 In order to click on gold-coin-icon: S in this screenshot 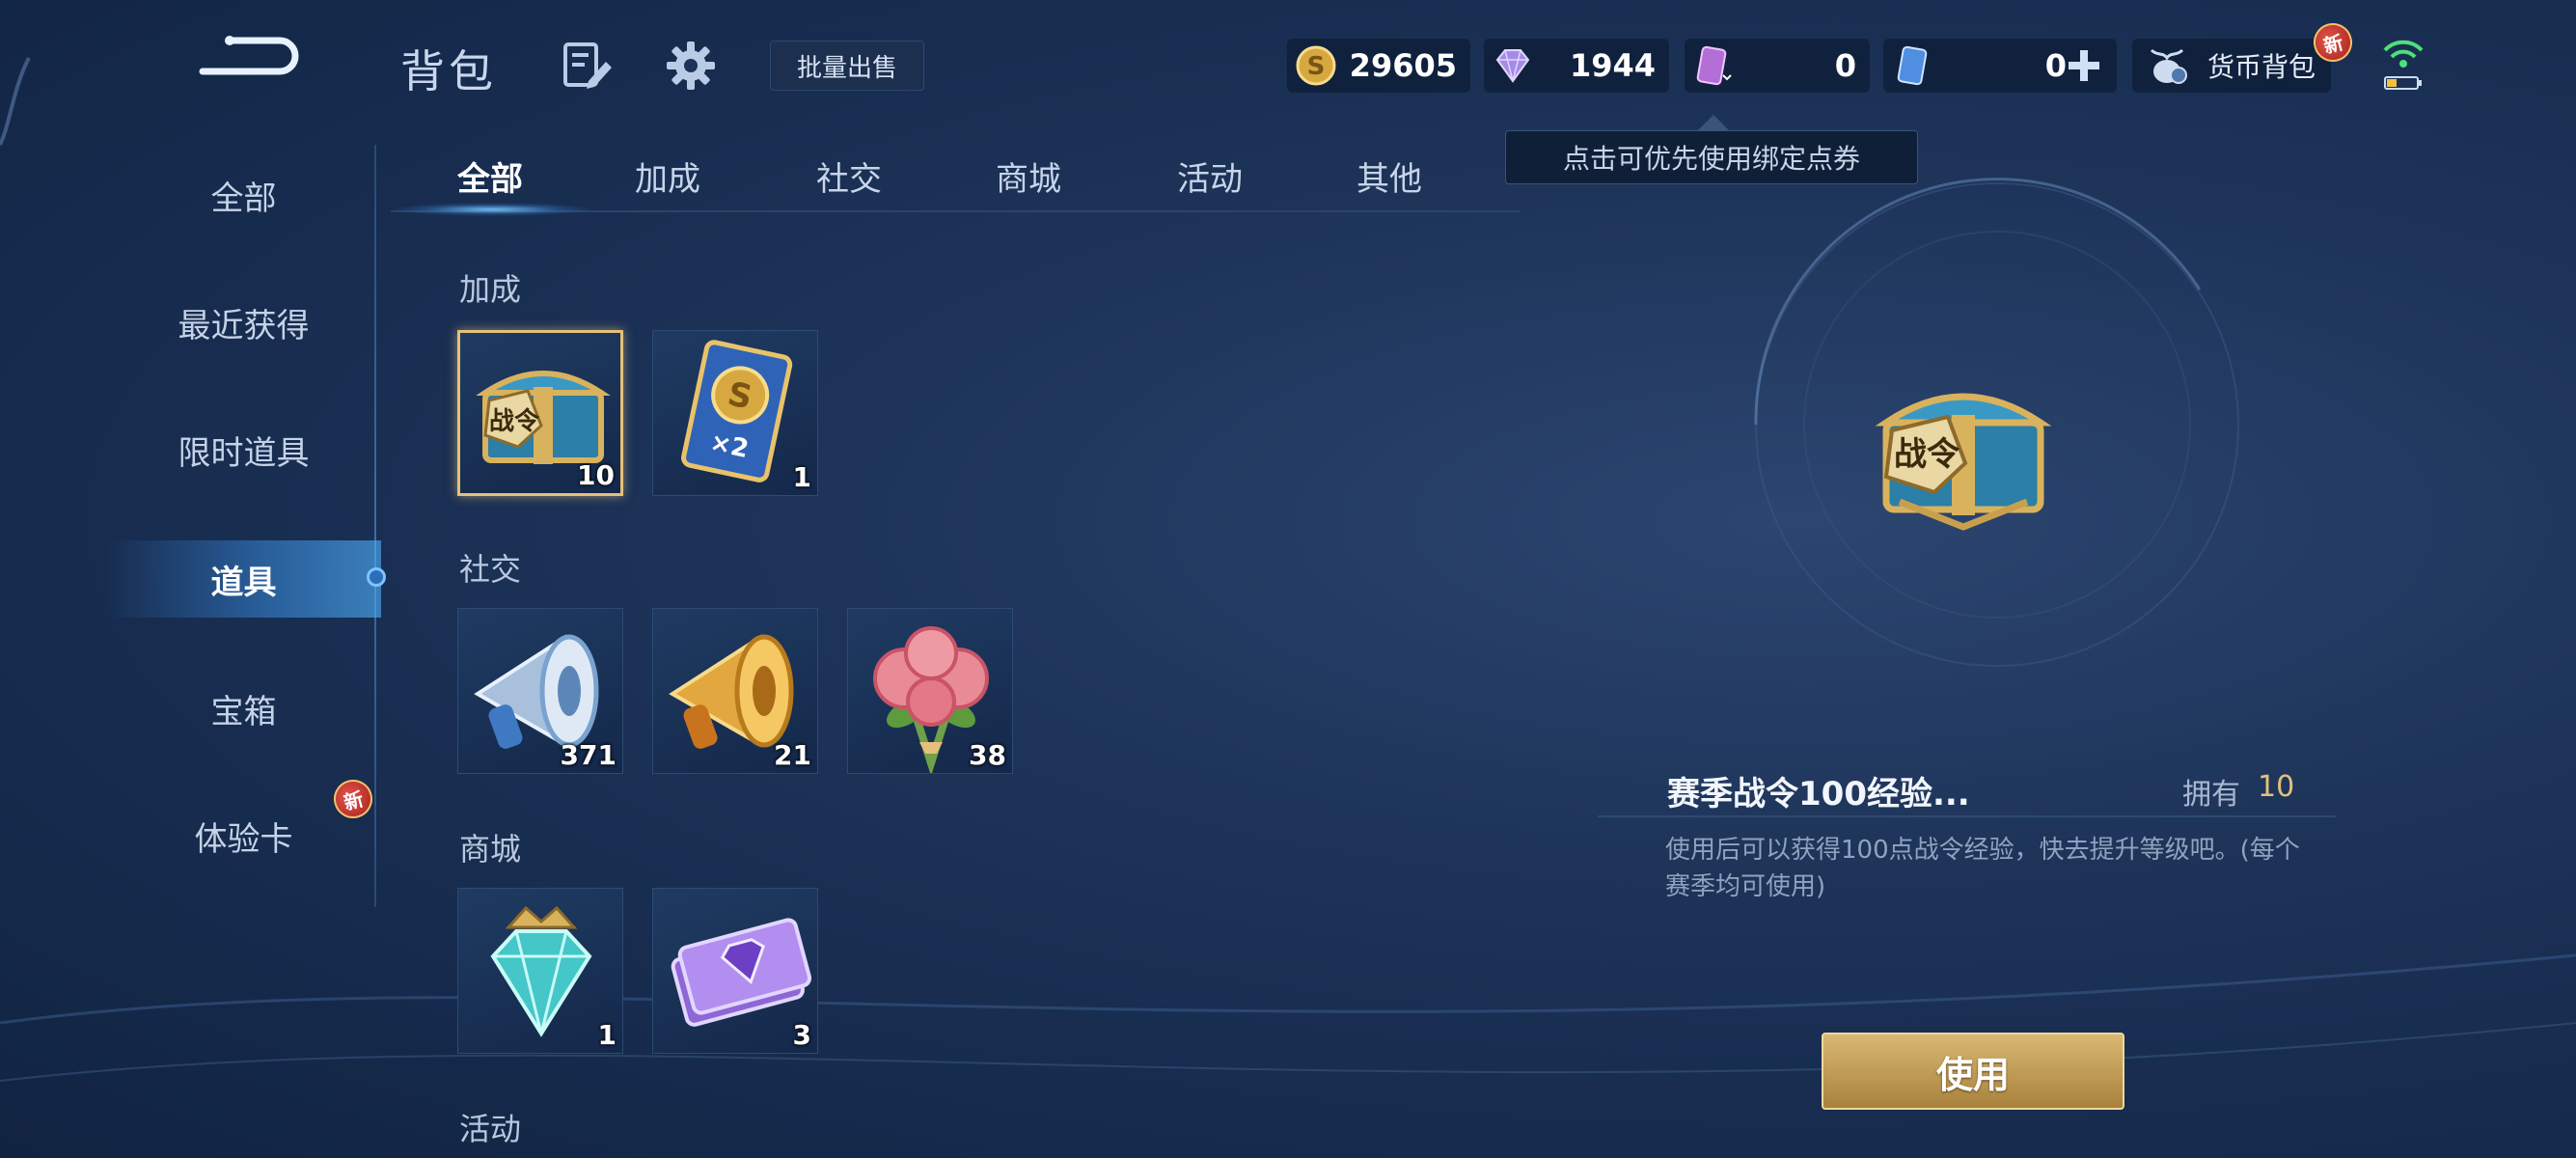, I will do `click(1316, 65)`.